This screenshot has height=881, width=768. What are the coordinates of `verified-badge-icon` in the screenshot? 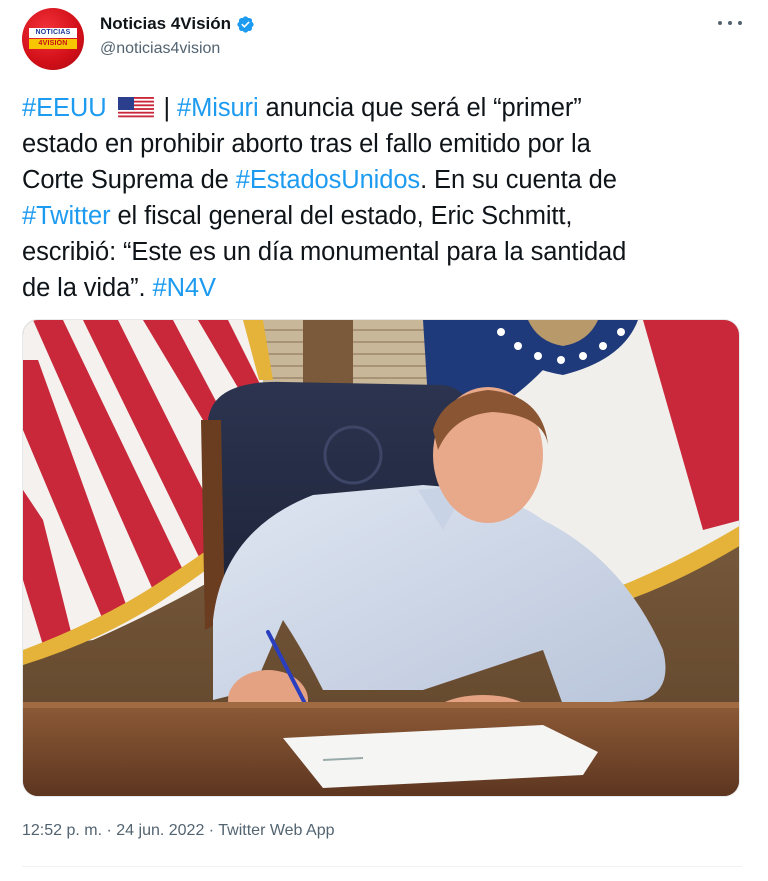 It's located at (245, 24).